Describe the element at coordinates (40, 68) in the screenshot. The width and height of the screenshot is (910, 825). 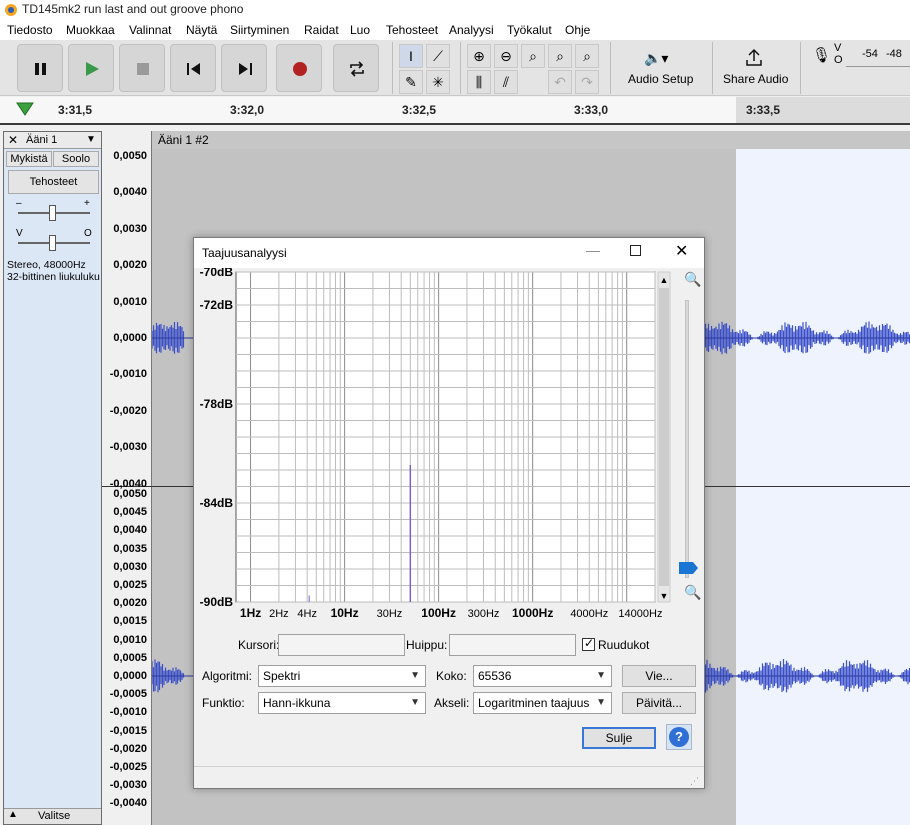
I see `pause-button` at that location.